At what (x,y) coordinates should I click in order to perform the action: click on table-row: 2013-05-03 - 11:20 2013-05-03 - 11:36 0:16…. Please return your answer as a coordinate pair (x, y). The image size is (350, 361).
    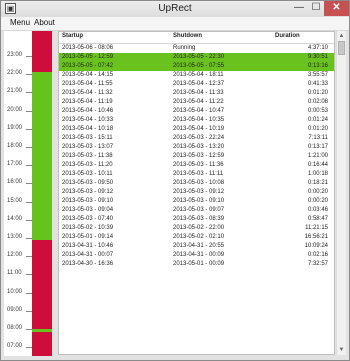
    Looking at the image, I should click on (196, 165).